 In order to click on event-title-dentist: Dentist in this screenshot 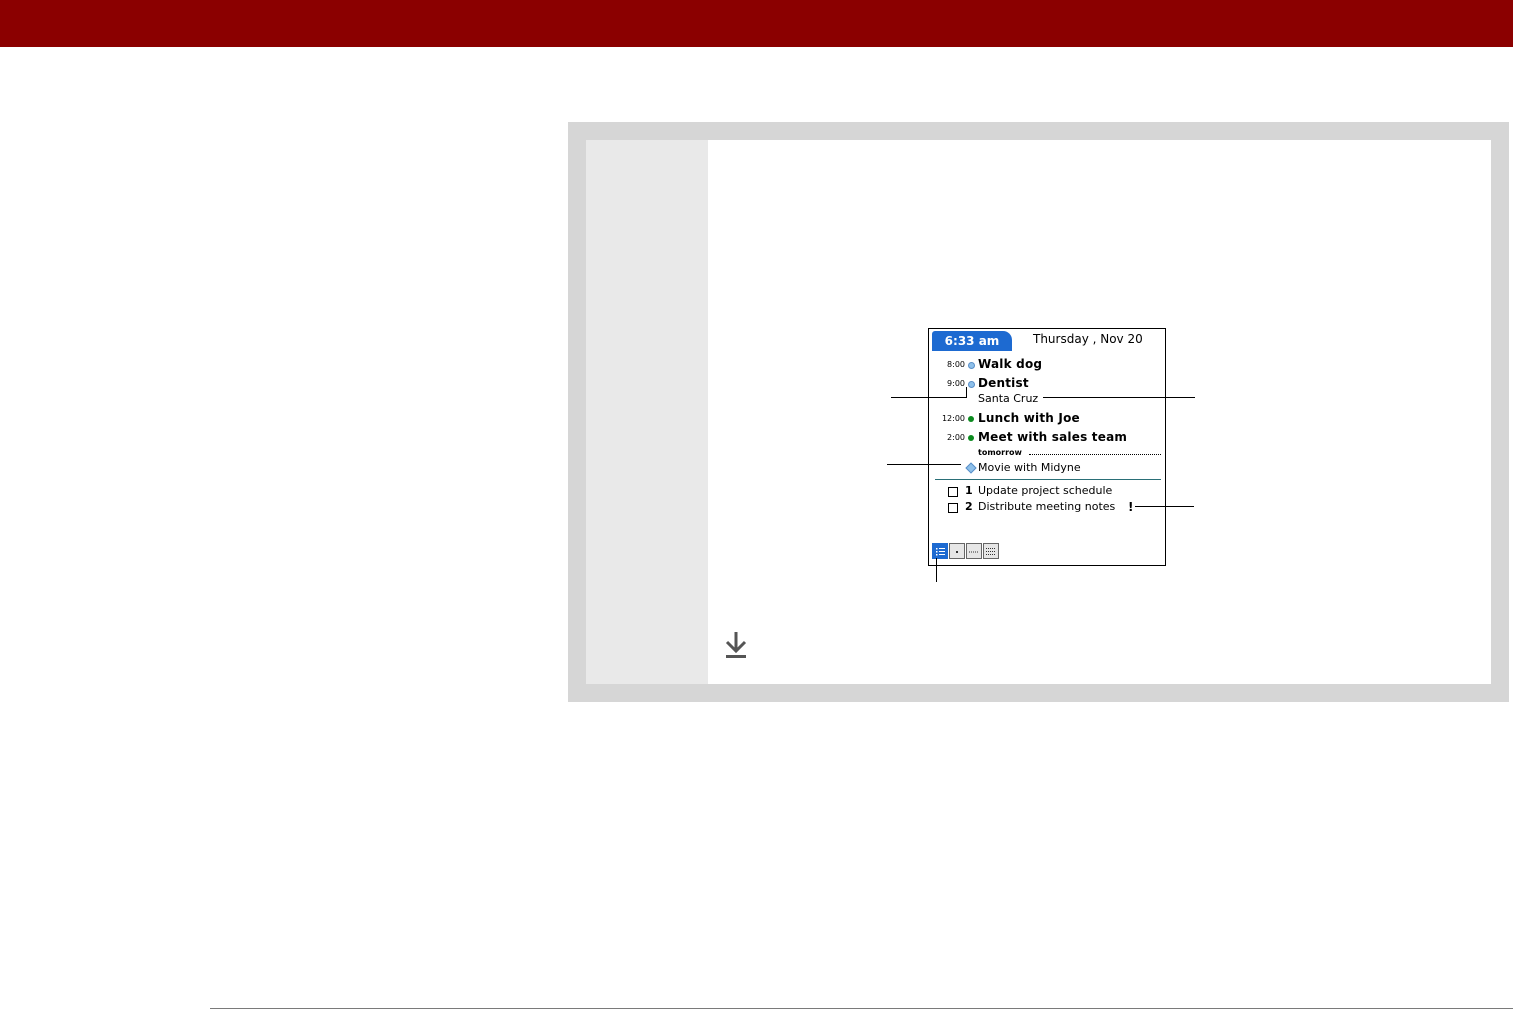, I will do `click(1003, 383)`.